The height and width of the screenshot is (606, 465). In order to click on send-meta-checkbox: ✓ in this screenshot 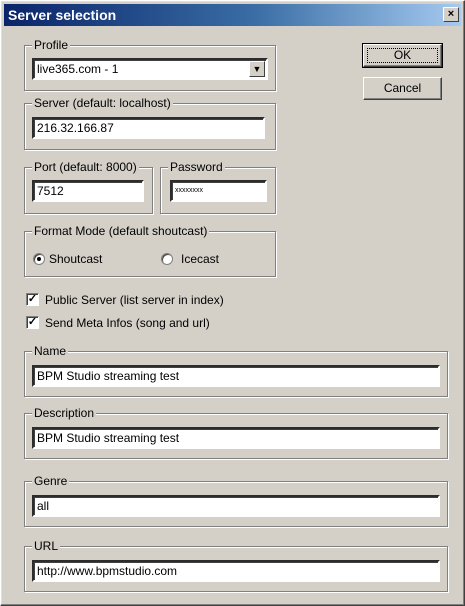, I will do `click(32, 322)`.